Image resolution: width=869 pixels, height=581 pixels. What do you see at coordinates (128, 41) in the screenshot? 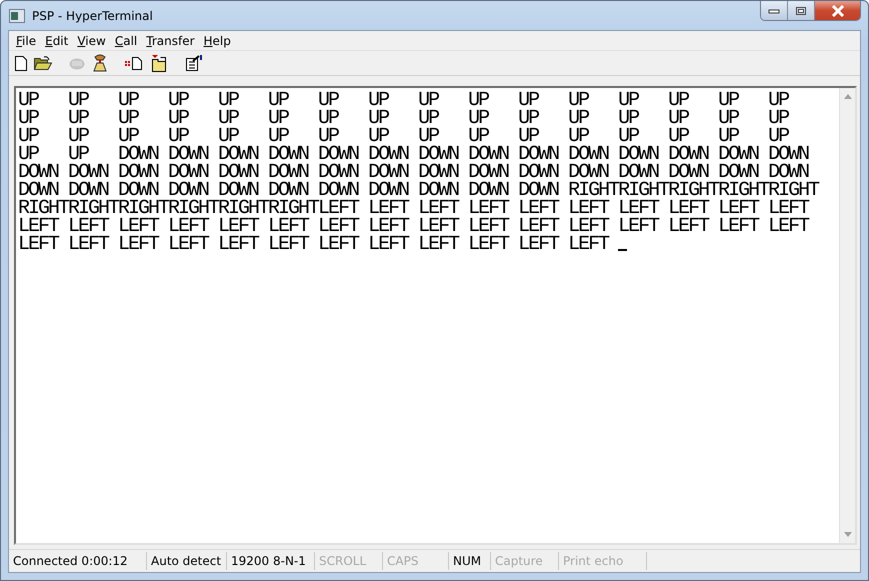
I see `menu-item: Call` at bounding box center [128, 41].